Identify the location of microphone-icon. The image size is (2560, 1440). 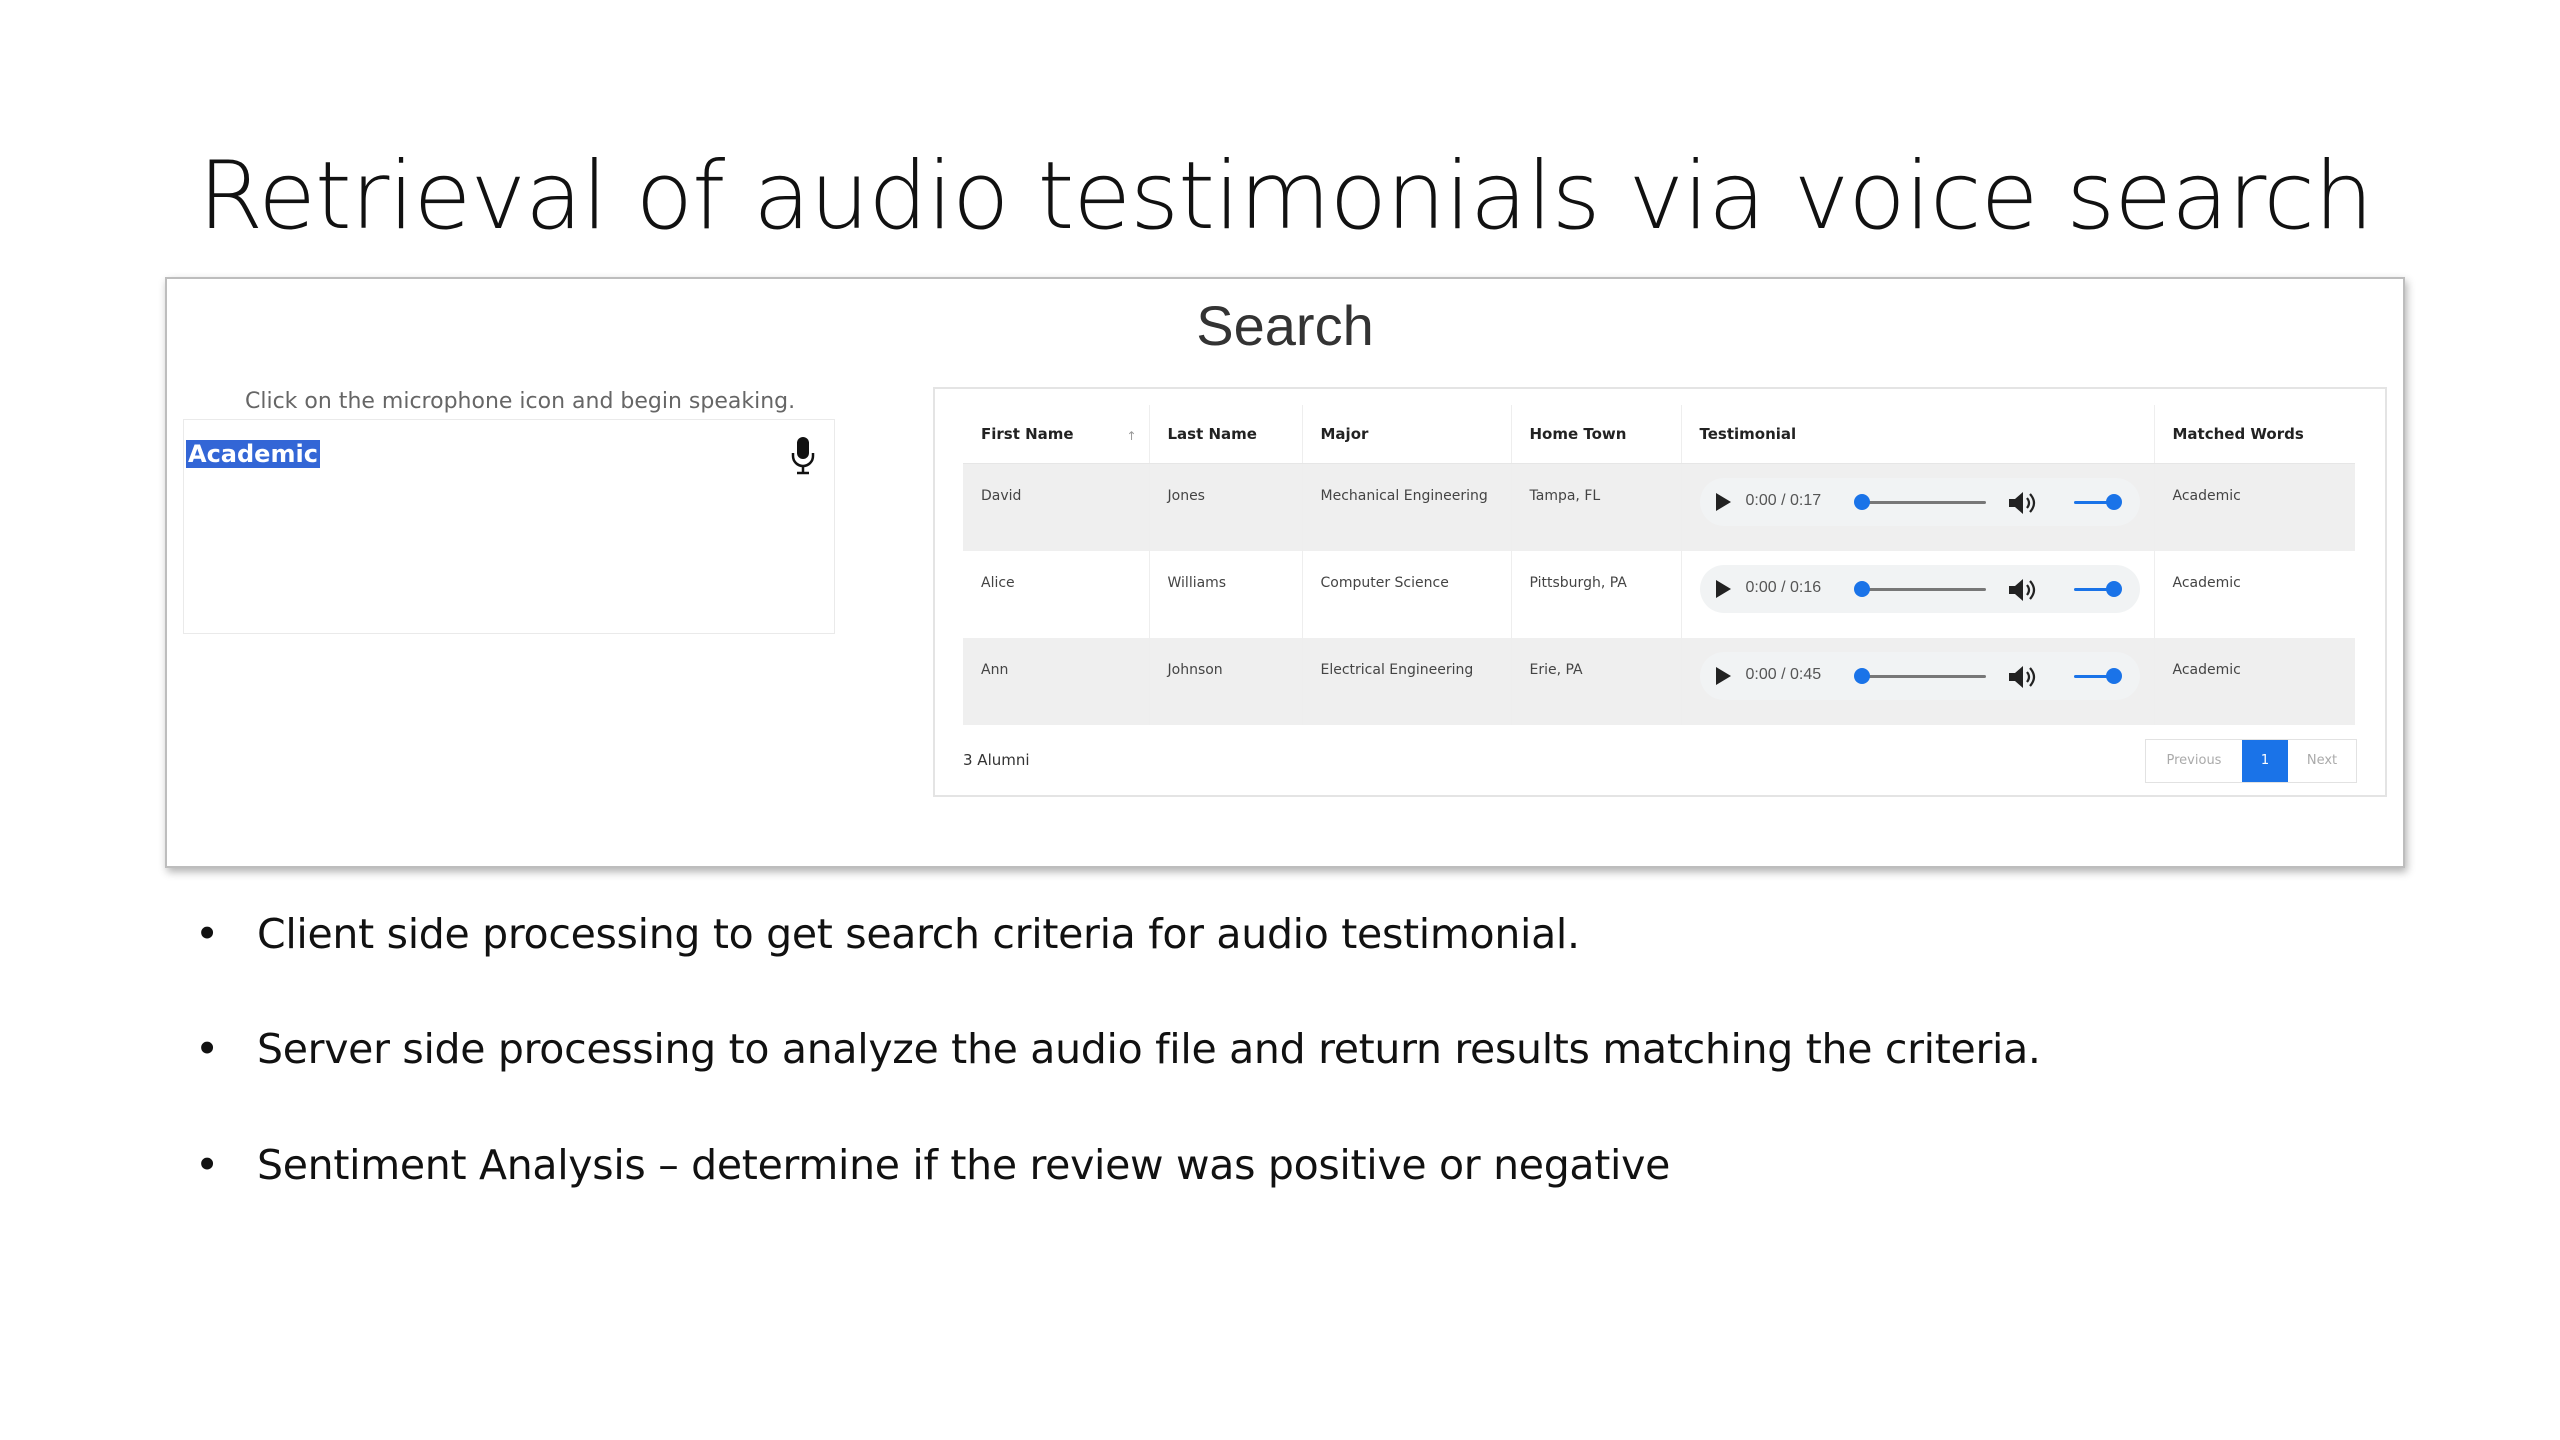
(803, 456).